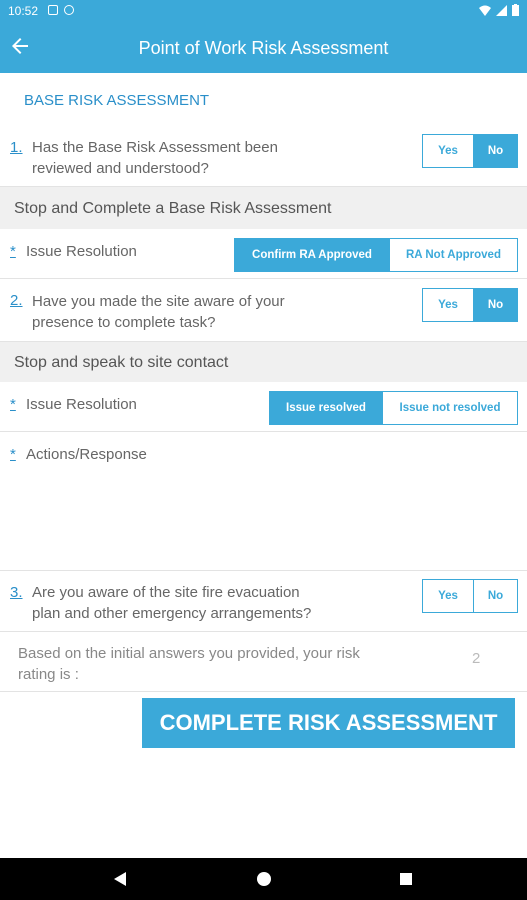 The height and width of the screenshot is (900, 527). What do you see at coordinates (16, 592) in the screenshot?
I see `question-number: 3.` at bounding box center [16, 592].